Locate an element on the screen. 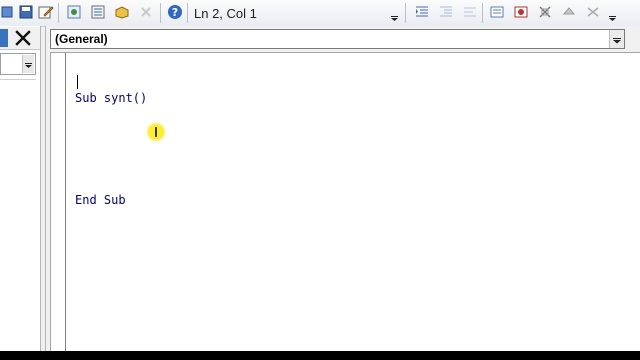 The height and width of the screenshot is (360, 640). help-icon: ? is located at coordinates (175, 12).